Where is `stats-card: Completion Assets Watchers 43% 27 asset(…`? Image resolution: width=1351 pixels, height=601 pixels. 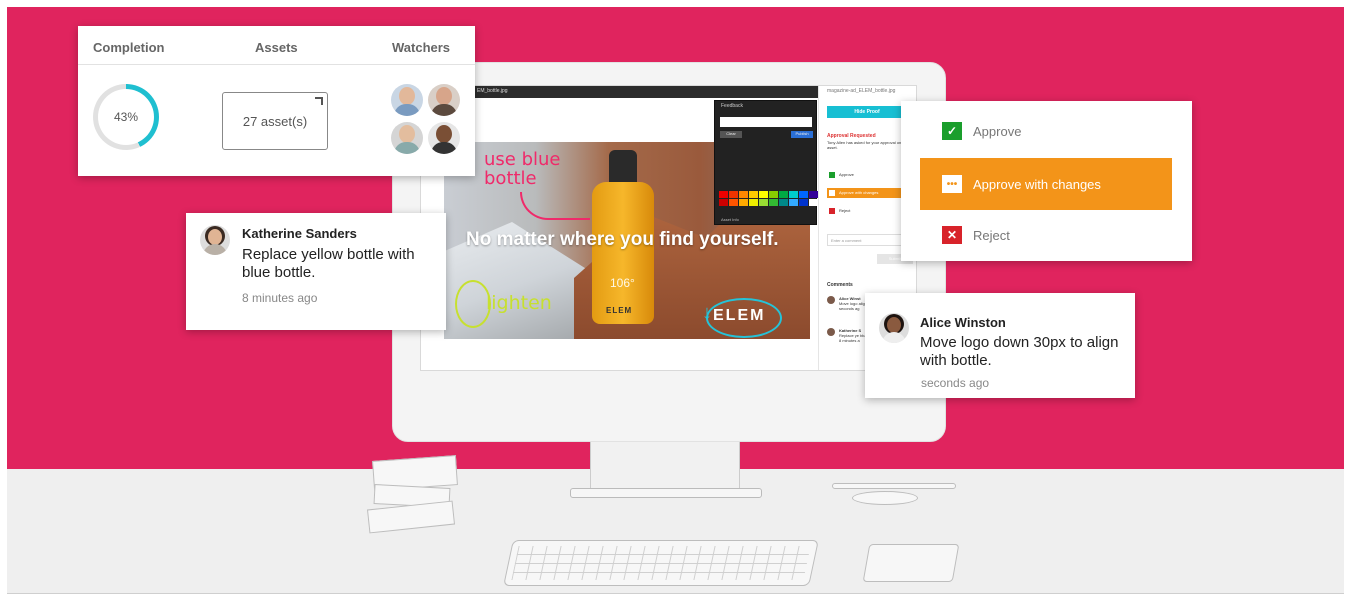 stats-card: Completion Assets Watchers 43% 27 asset(… is located at coordinates (276, 101).